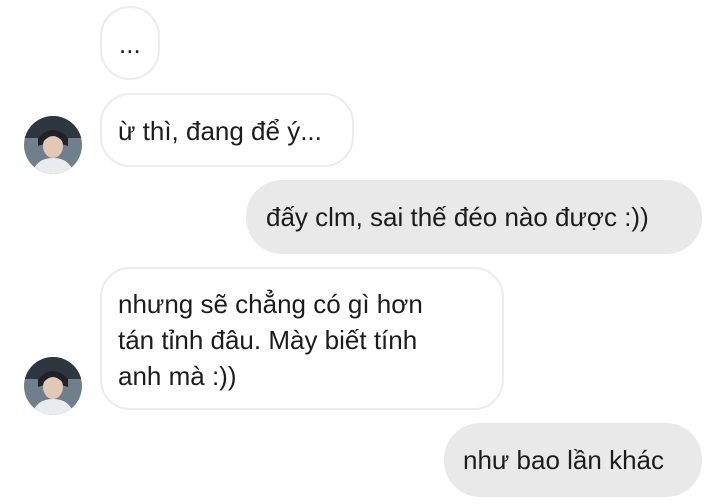 The image size is (720, 504). What do you see at coordinates (563, 460) in the screenshot?
I see `message-text: như bao lần khác` at bounding box center [563, 460].